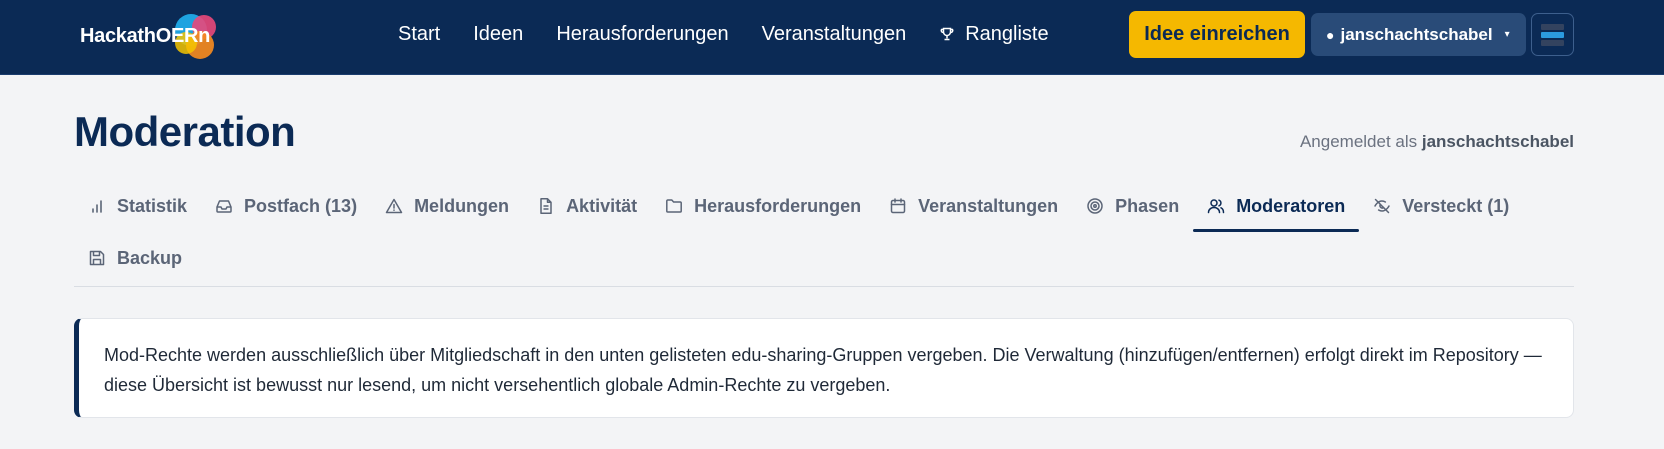 Image resolution: width=1664 pixels, height=449 pixels. What do you see at coordinates (898, 206) in the screenshot?
I see `calendar-icon` at bounding box center [898, 206].